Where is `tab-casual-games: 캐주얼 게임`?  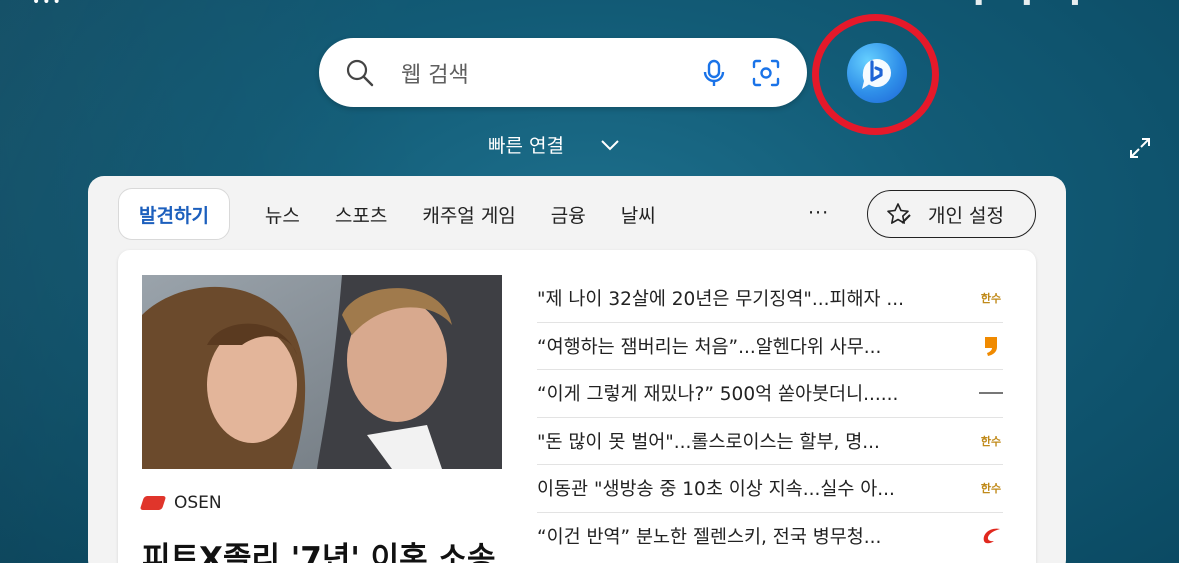 tab-casual-games: 캐주얼 게임 is located at coordinates (468, 214).